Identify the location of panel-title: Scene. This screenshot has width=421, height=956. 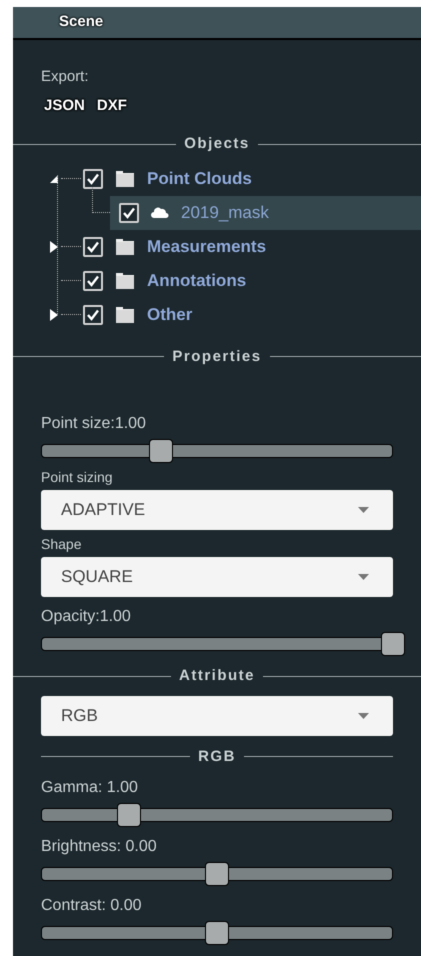
(81, 22).